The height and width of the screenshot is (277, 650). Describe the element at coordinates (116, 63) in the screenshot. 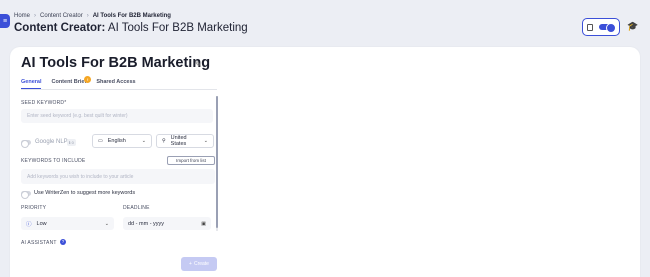

I see `document-title: AI Tools For B2B Marketing` at that location.